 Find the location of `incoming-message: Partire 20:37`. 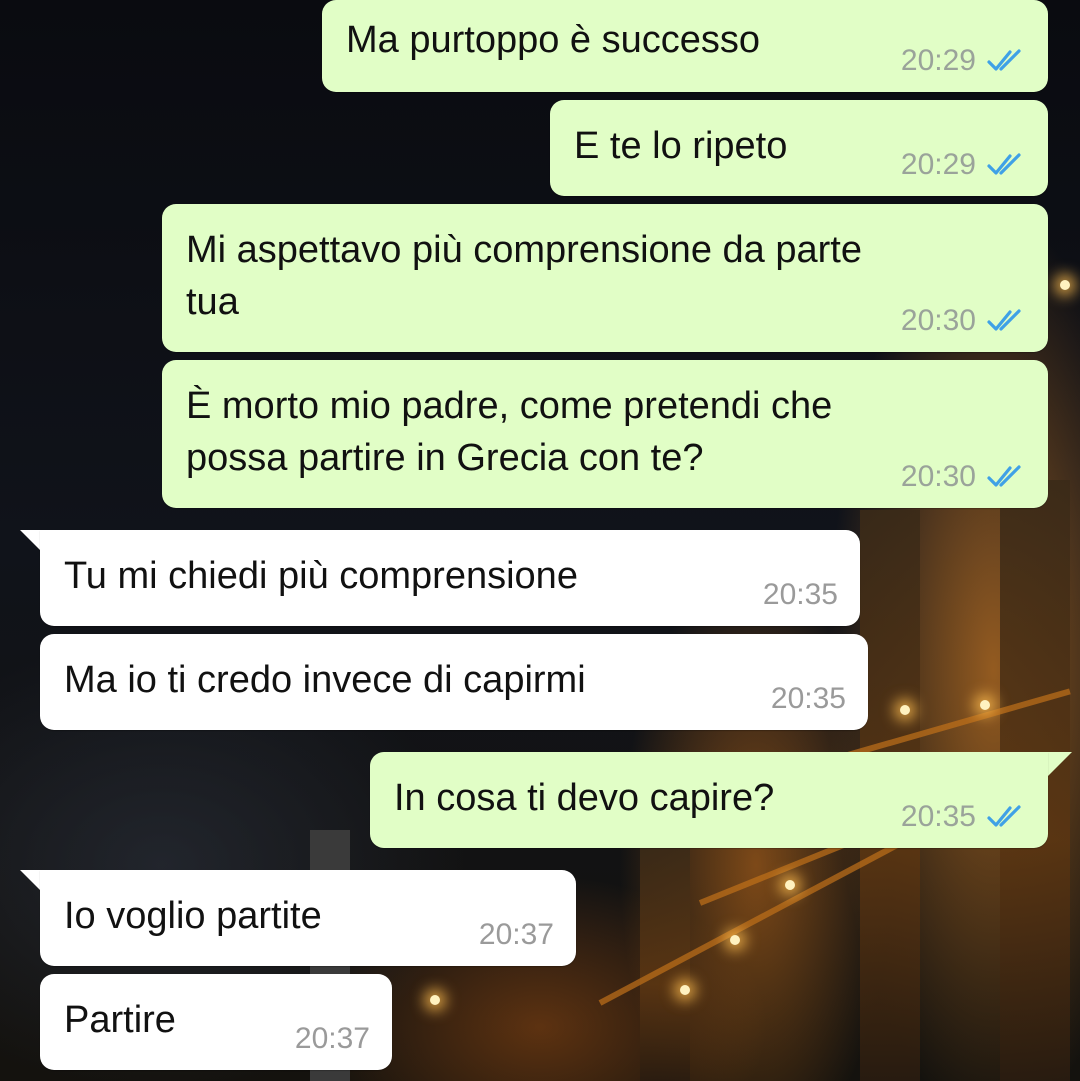

incoming-message: Partire 20:37 is located at coordinates (216, 1022).